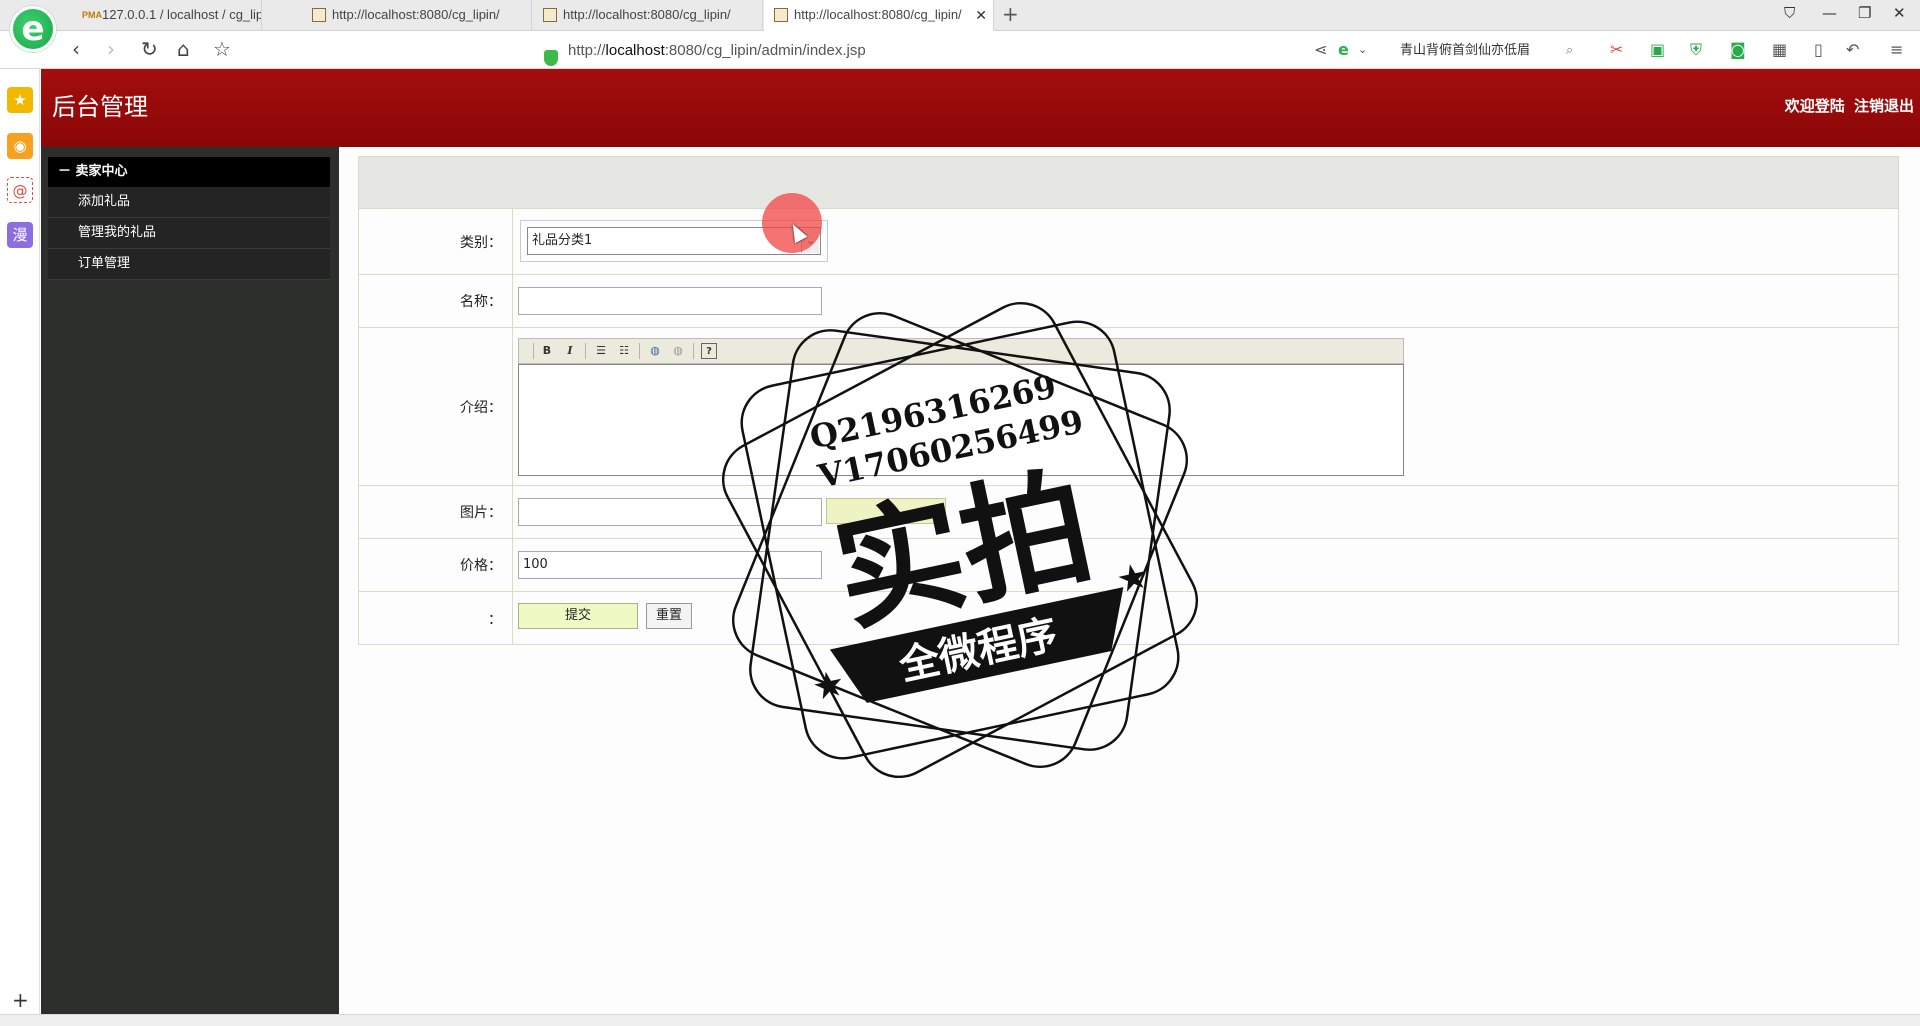  I want to click on sidebar-section-label: 卖家中心, so click(101, 171).